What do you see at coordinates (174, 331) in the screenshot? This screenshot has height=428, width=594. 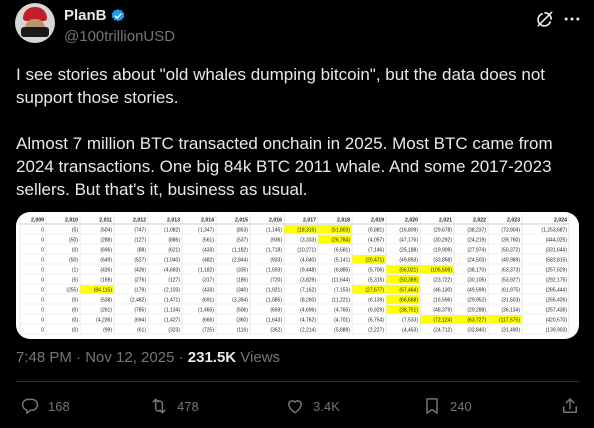 I see `table-cell: (323)` at bounding box center [174, 331].